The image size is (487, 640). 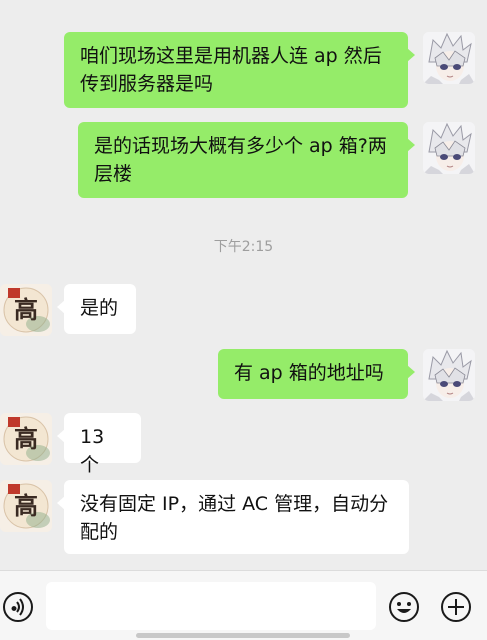 I want to click on home-indicator, so click(x=243, y=635).